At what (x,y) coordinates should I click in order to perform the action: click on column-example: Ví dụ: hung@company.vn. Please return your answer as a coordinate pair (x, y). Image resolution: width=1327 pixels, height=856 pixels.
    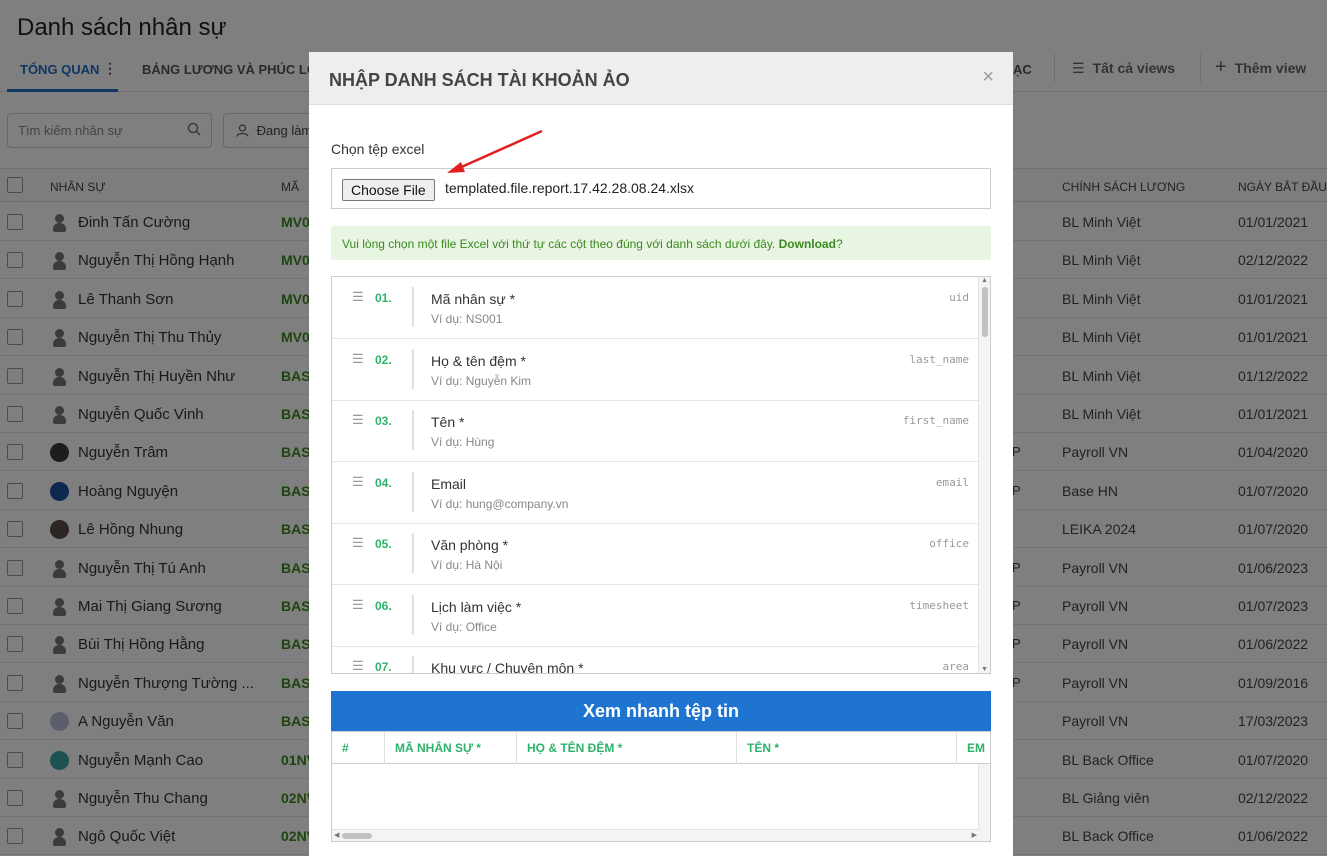
    Looking at the image, I should click on (500, 503).